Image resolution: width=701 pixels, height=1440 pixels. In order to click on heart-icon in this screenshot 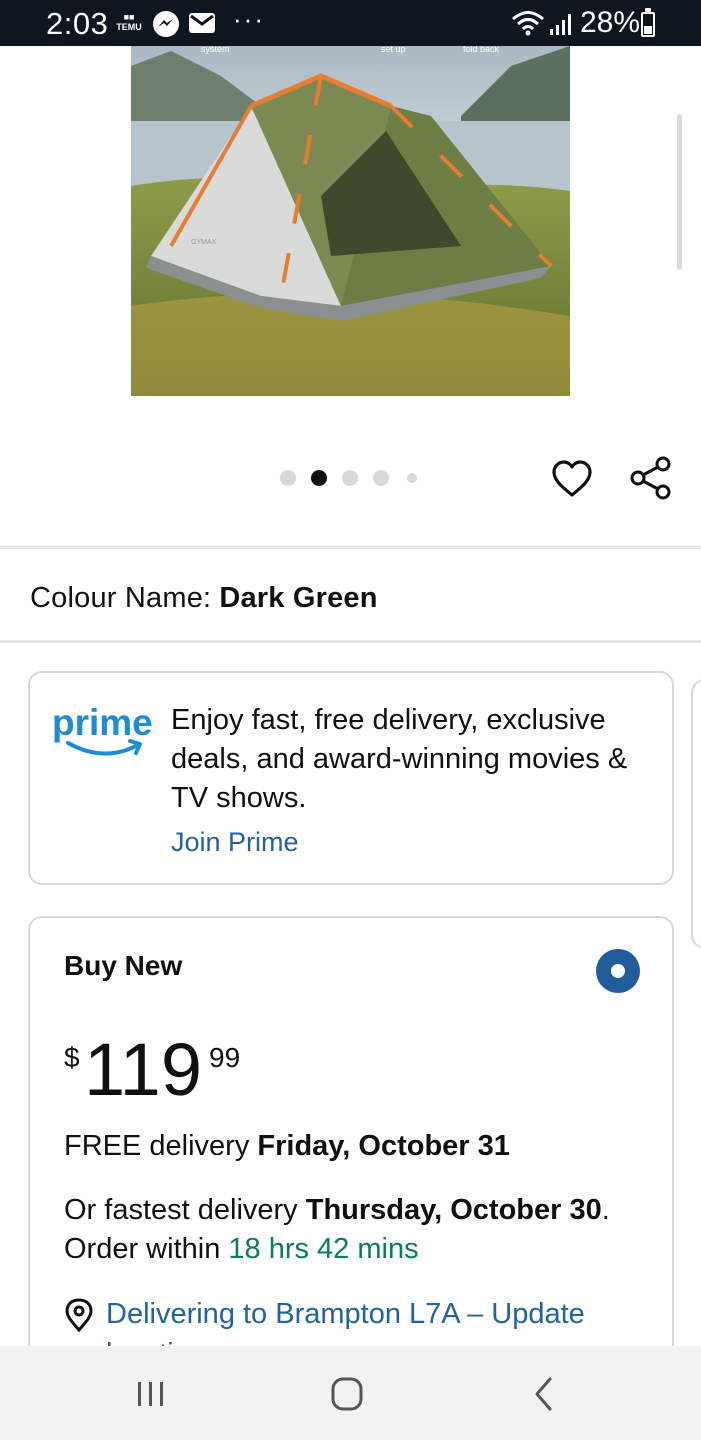, I will do `click(572, 480)`.